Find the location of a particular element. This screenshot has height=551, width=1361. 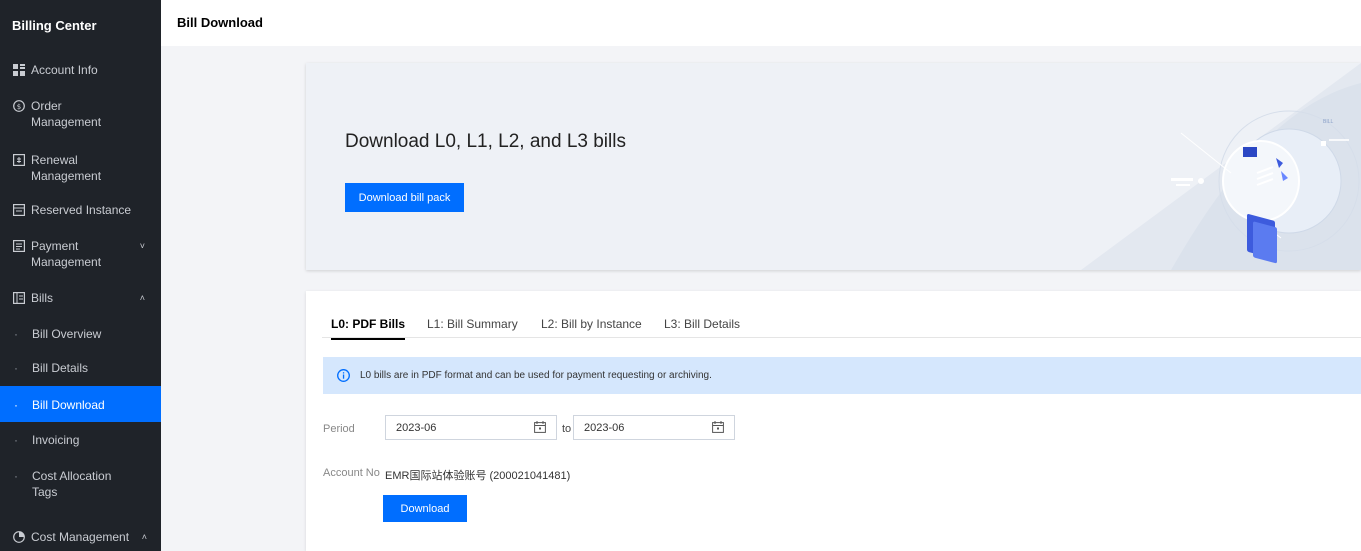

sidebar-subitem-label: Bill Download is located at coordinates (68, 405).